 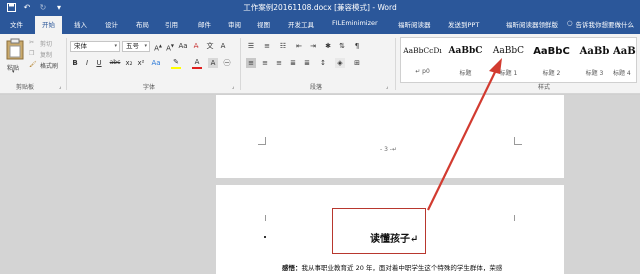 I want to click on font-size-select: 五号 ▾, so click(x=136, y=46).